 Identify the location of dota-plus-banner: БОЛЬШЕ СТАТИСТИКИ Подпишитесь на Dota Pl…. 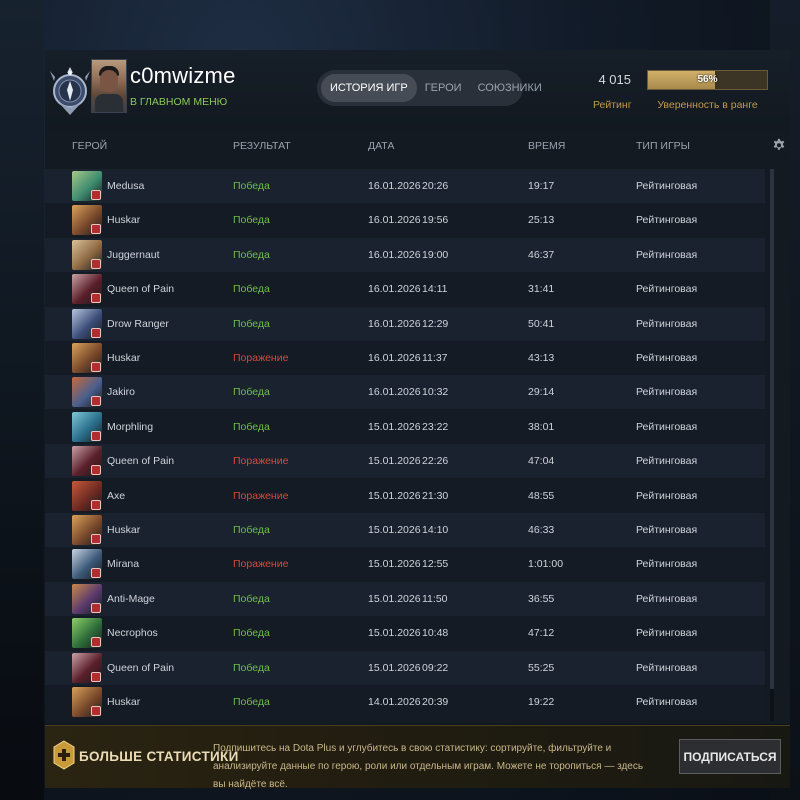
(417, 757).